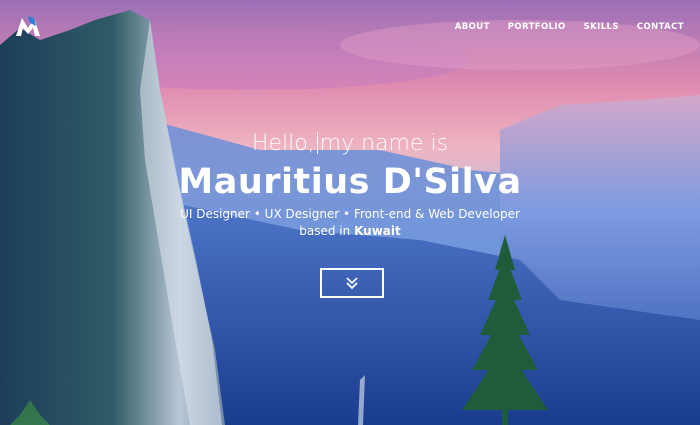 The image size is (700, 425). I want to click on logo-icon, so click(28, 26).